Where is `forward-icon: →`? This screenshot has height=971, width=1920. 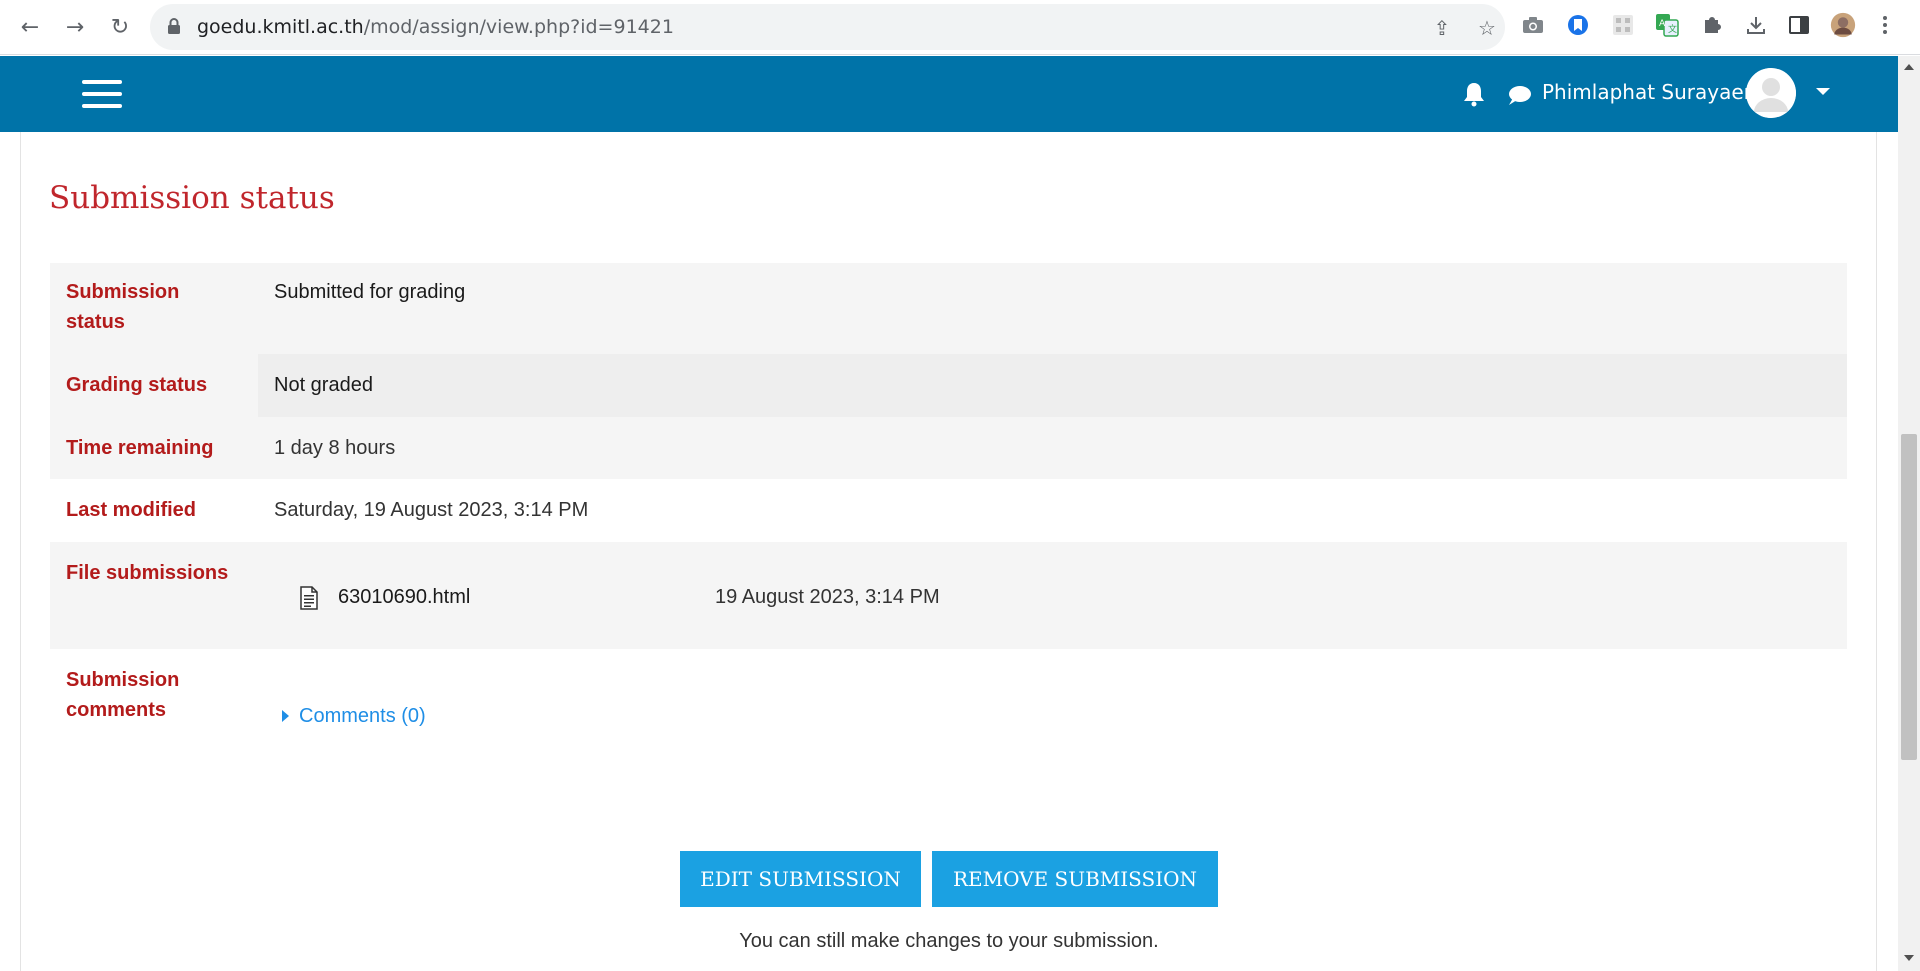 forward-icon: → is located at coordinates (75, 27).